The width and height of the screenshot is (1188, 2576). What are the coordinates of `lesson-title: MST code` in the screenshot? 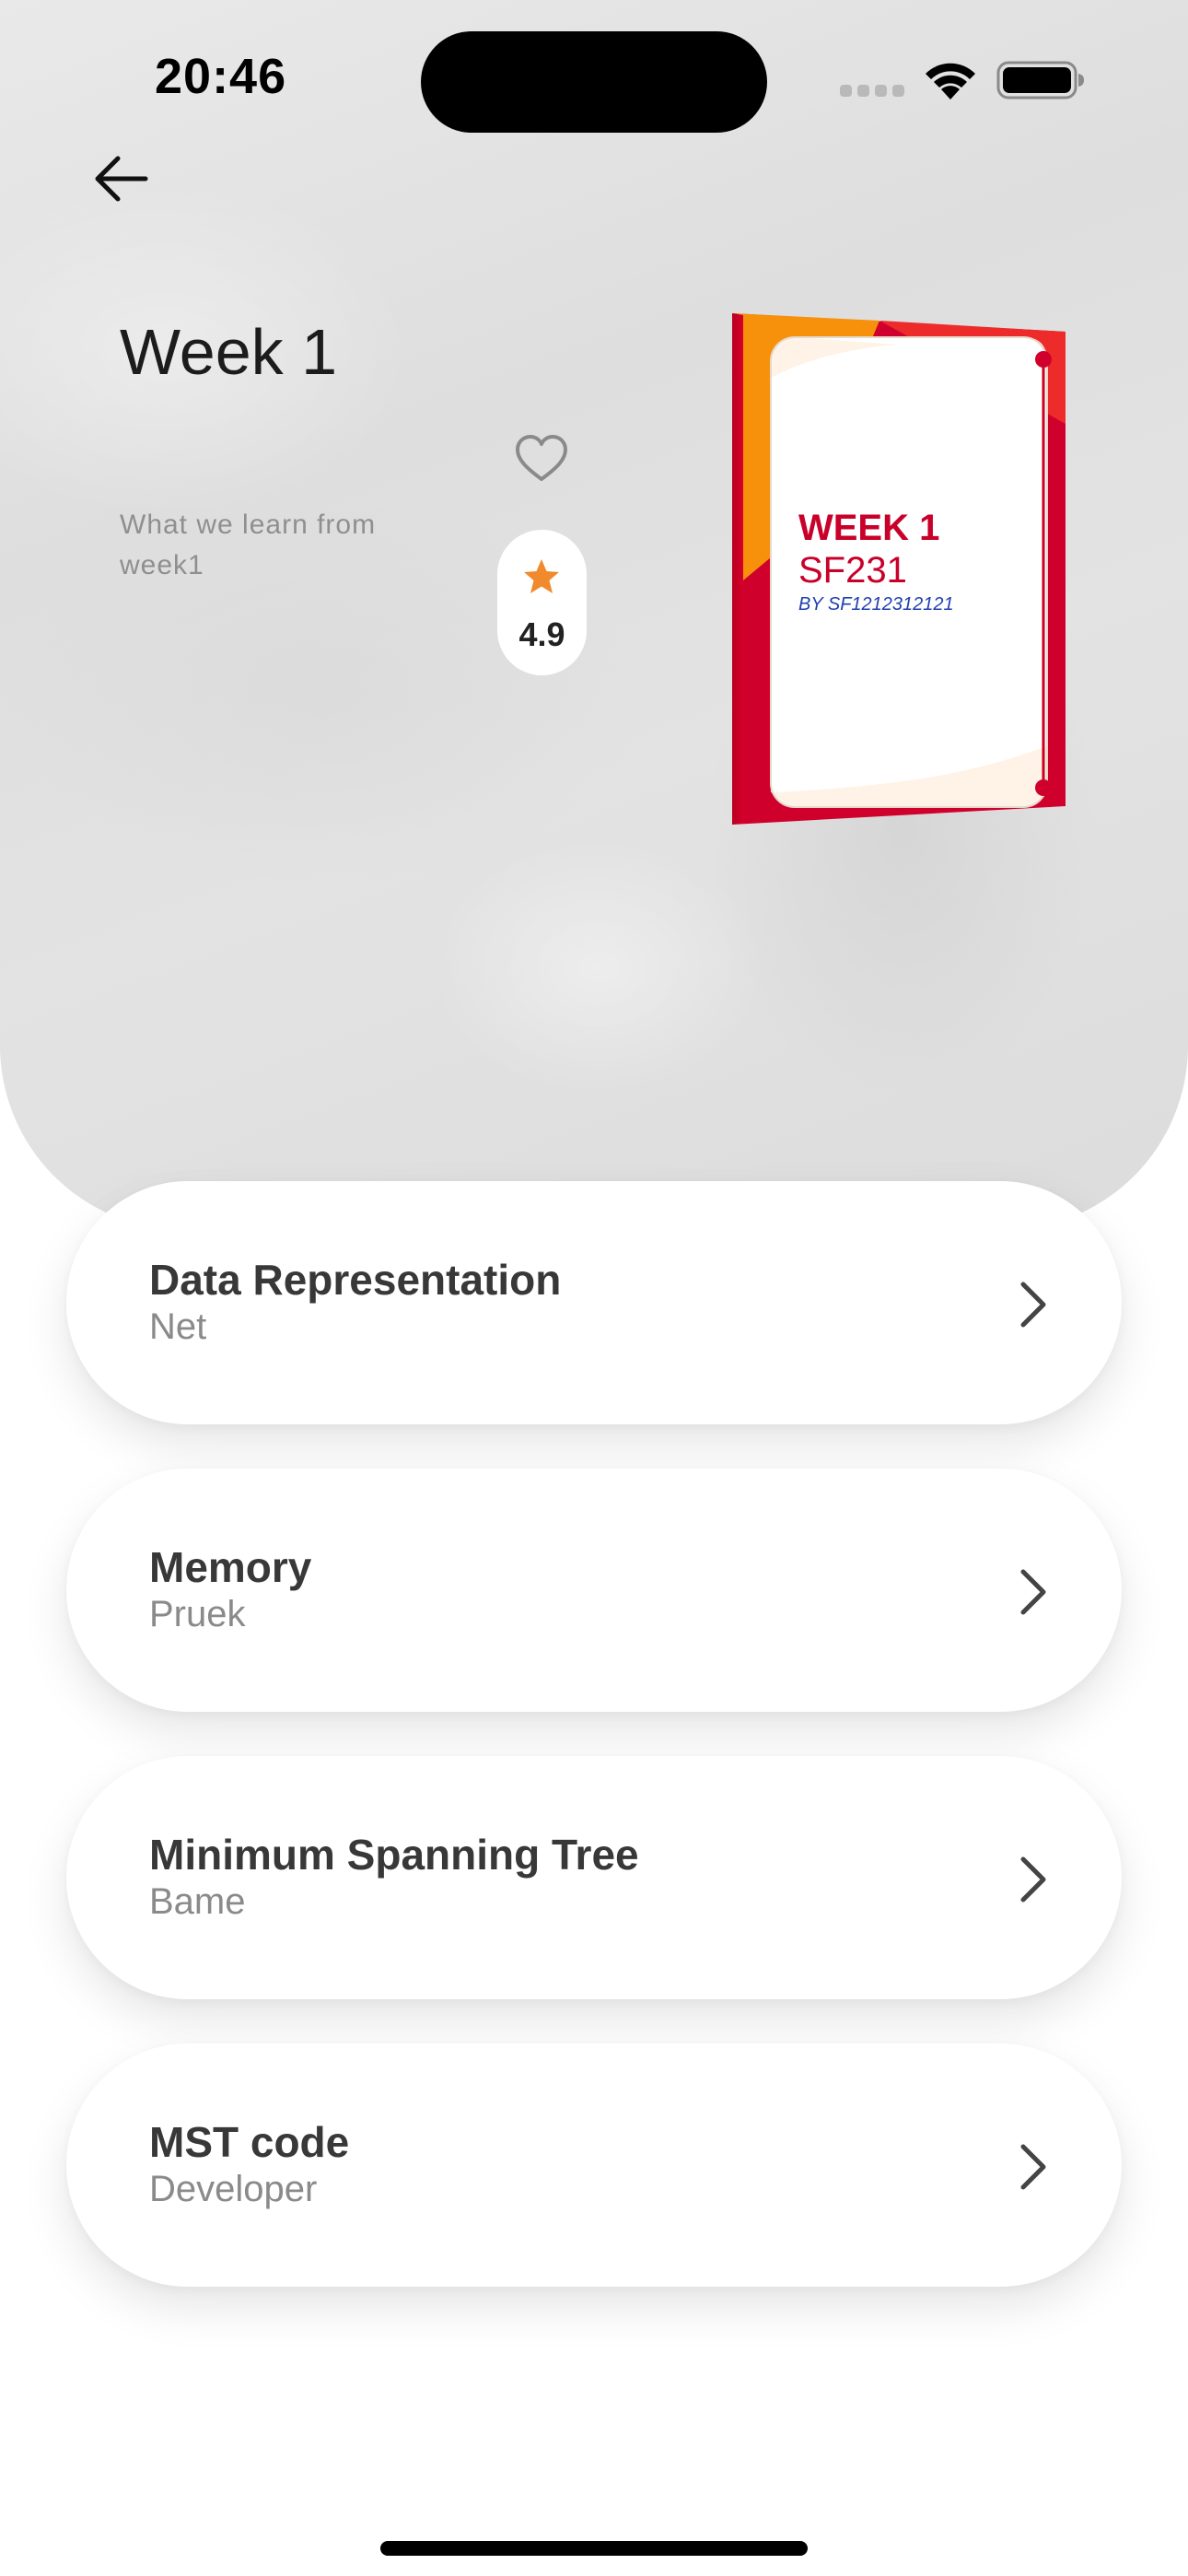 It's located at (249, 2142).